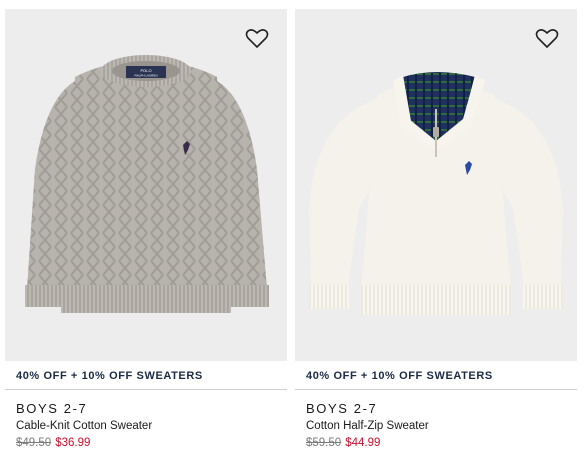 The height and width of the screenshot is (452, 586). Describe the element at coordinates (145, 76) in the screenshot. I see `label-sub: RALPH LAUREN` at that location.